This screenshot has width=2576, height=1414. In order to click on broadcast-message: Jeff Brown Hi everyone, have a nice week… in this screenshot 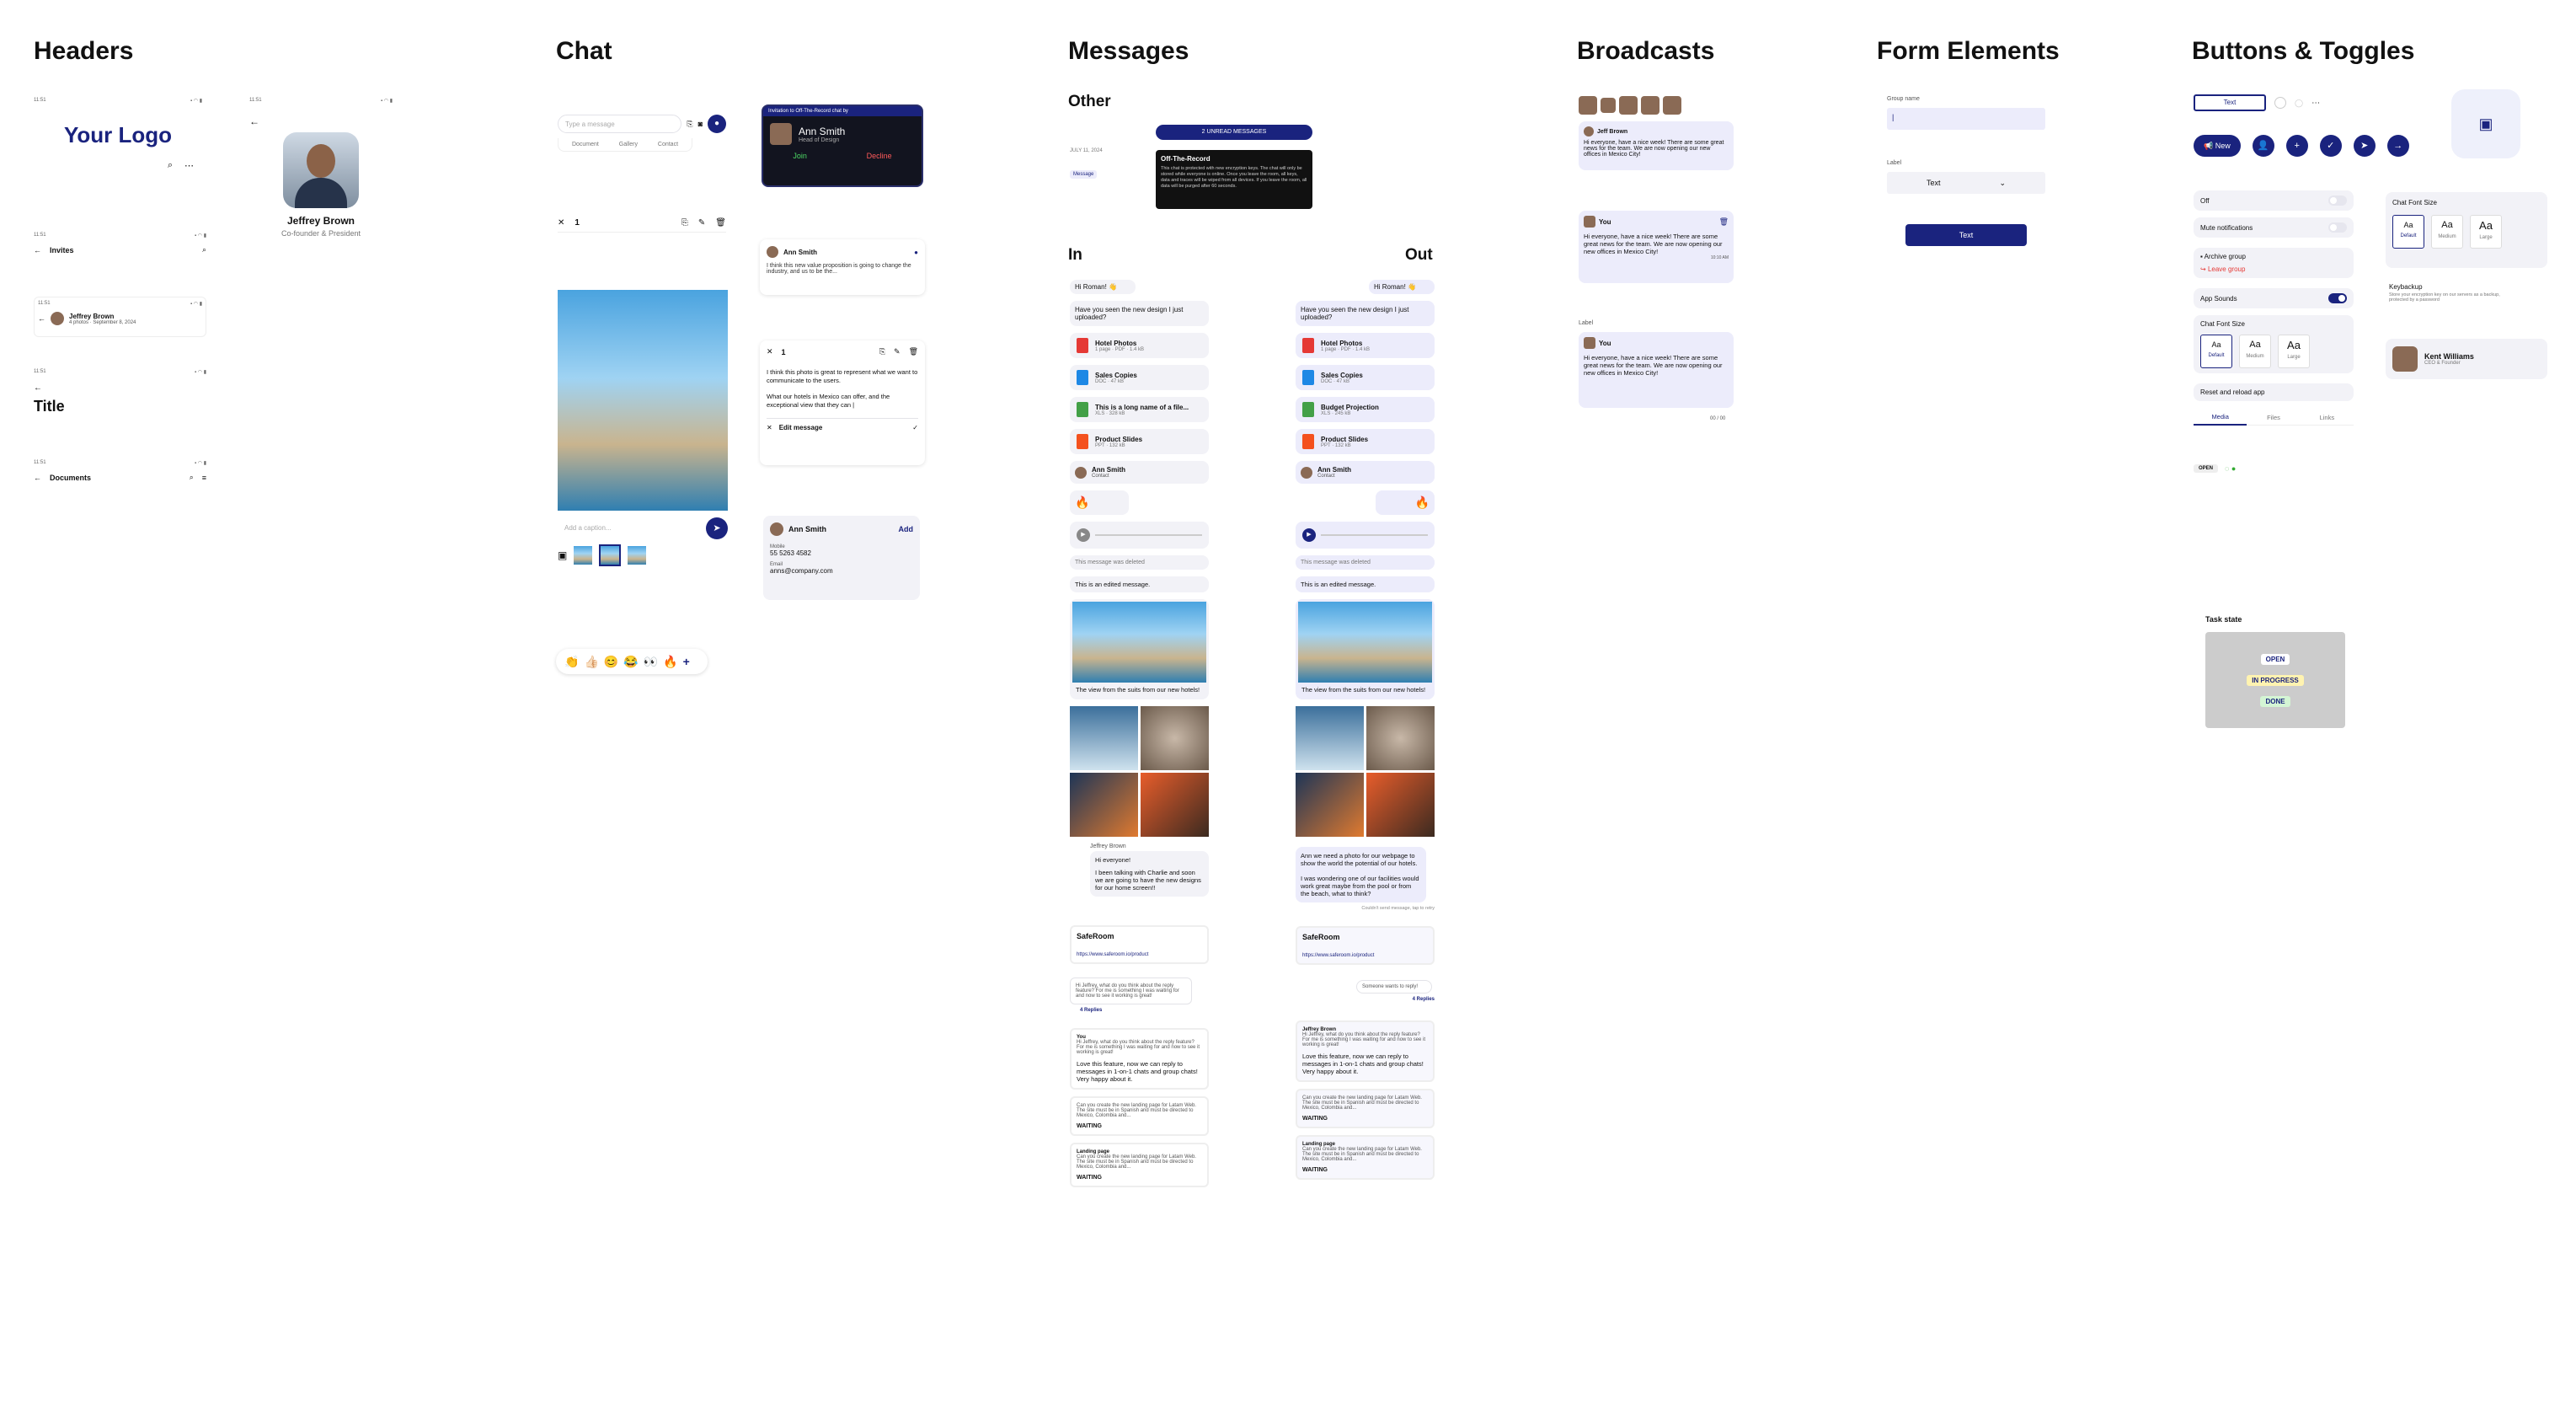, I will do `click(1656, 145)`.